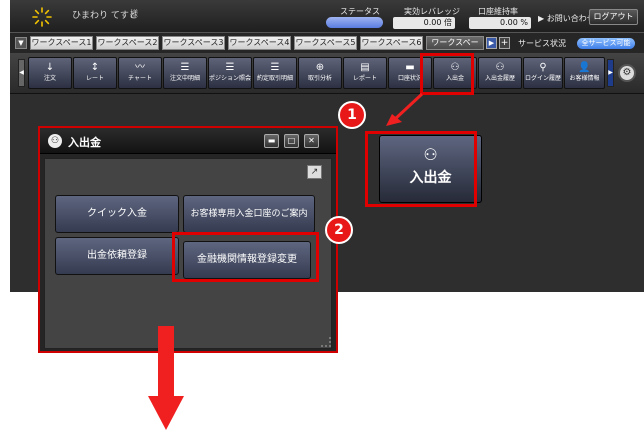  I want to click on service-status-label: サービス状況, so click(542, 43).